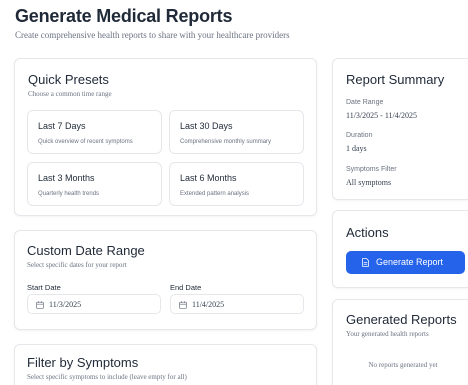  What do you see at coordinates (65, 304) in the screenshot?
I see `start-date-value: 11/3/2025` at bounding box center [65, 304].